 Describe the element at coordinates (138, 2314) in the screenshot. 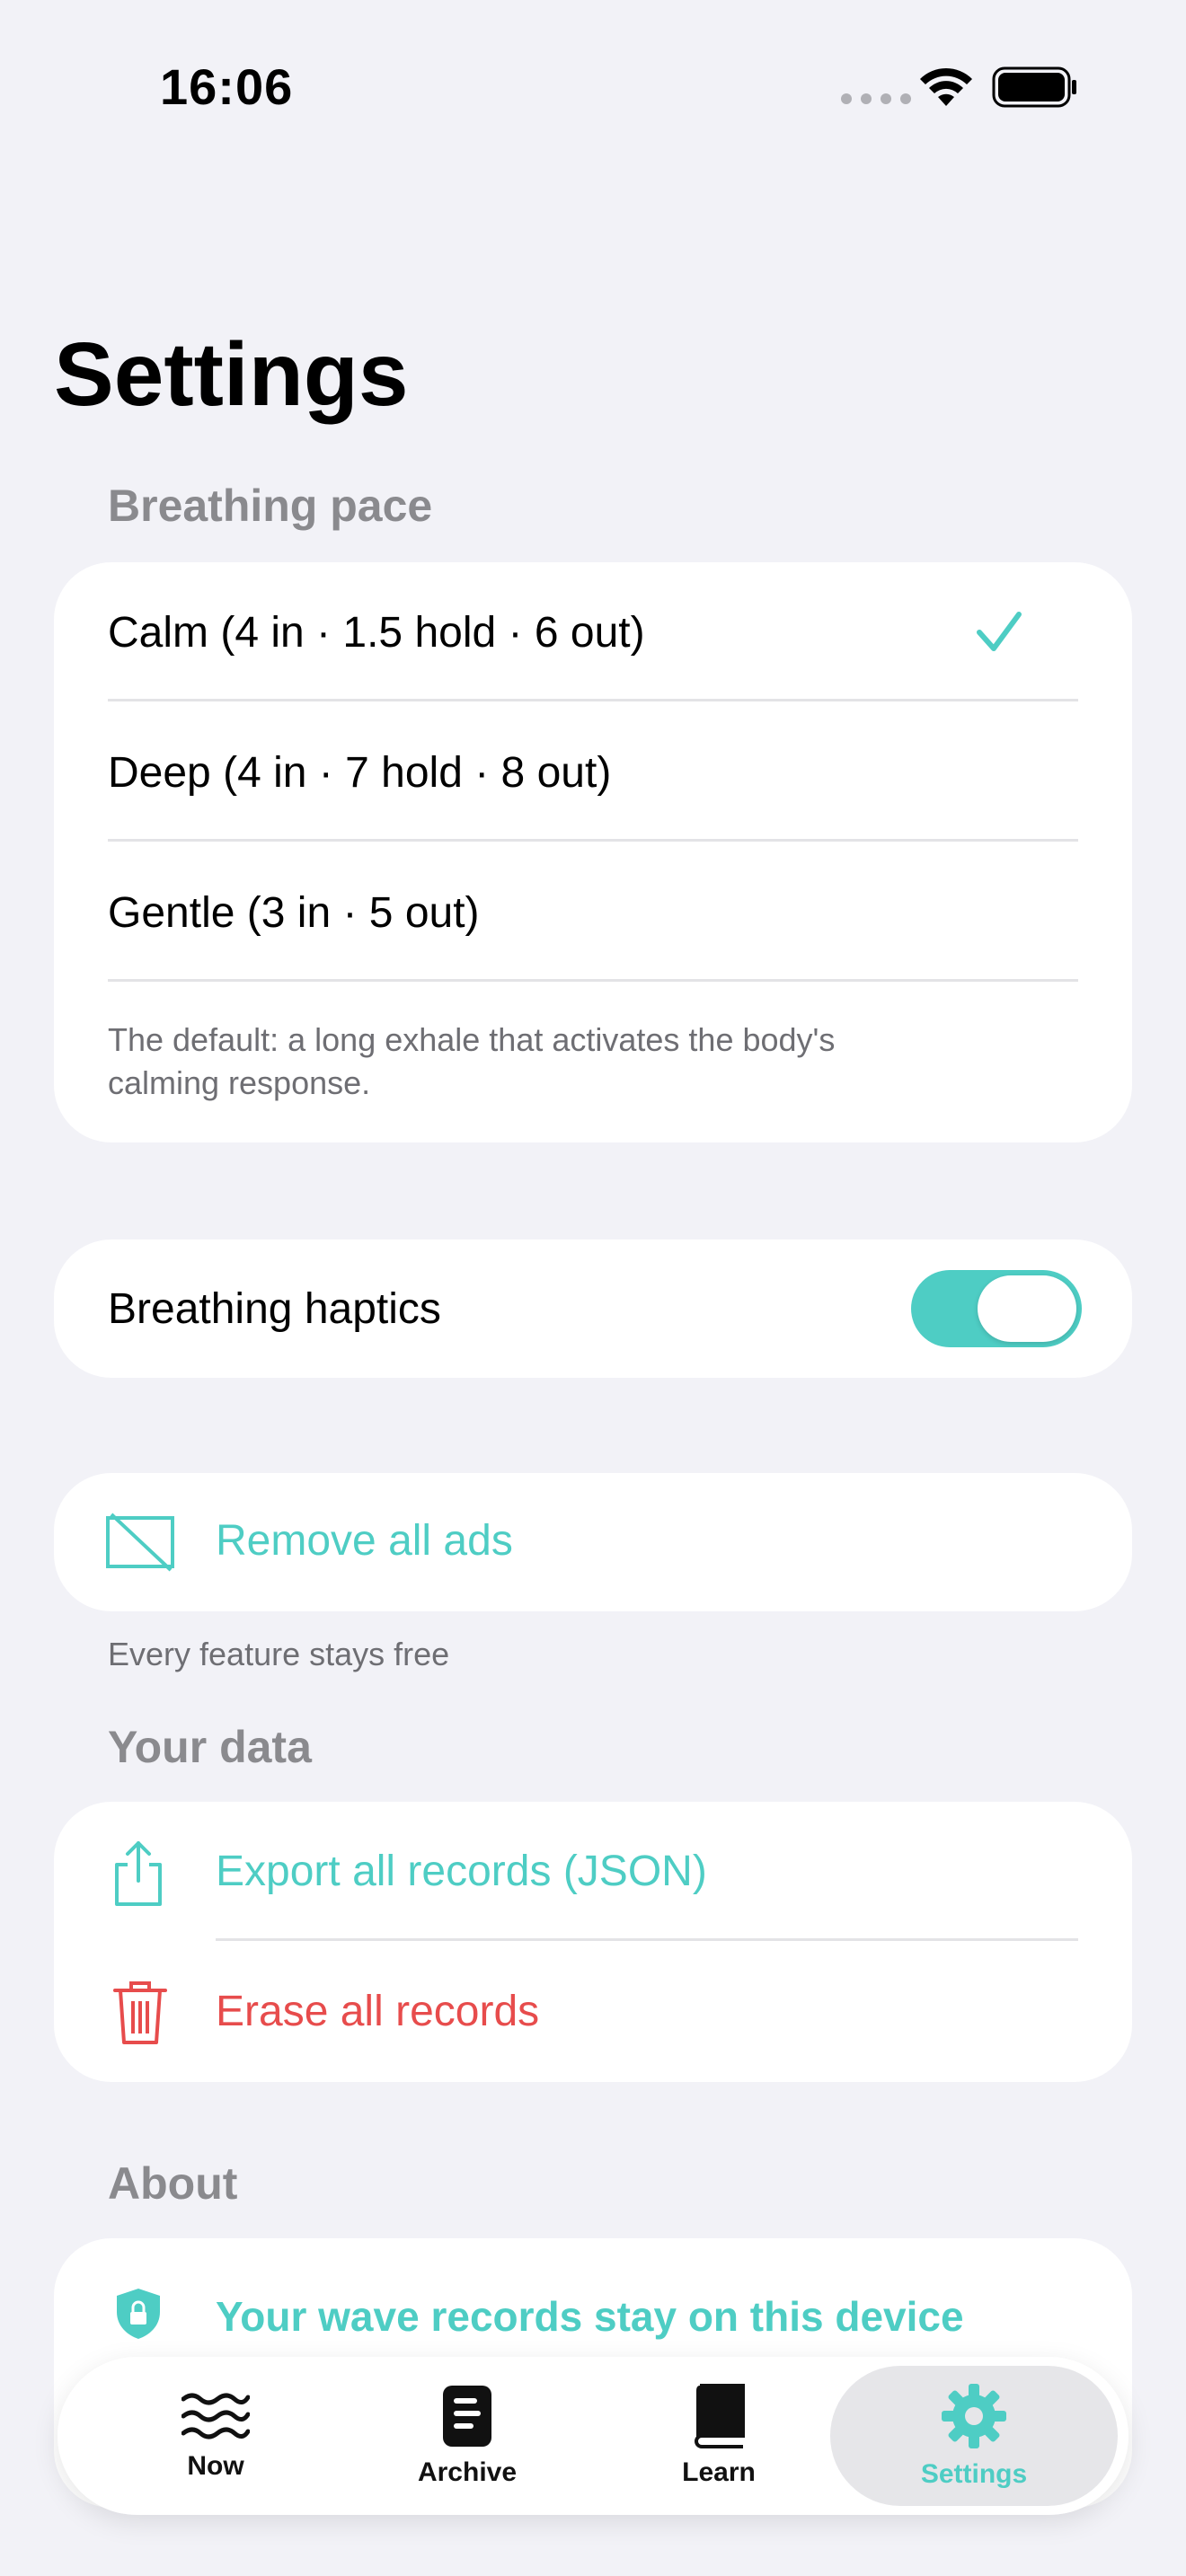

I see `shield-lock-icon` at that location.